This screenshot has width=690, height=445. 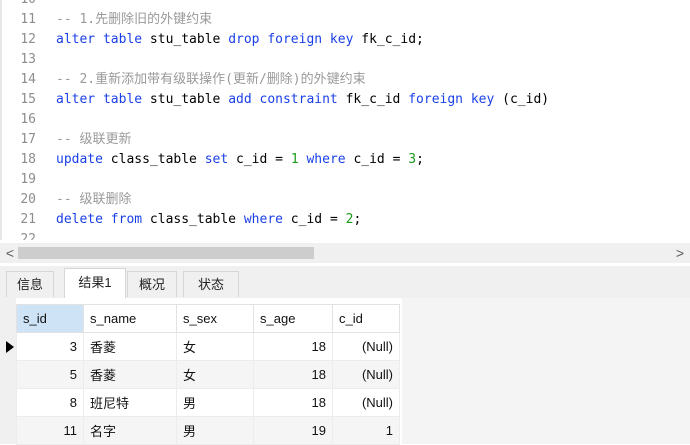 I want to click on line-number: 12, so click(x=28, y=39).